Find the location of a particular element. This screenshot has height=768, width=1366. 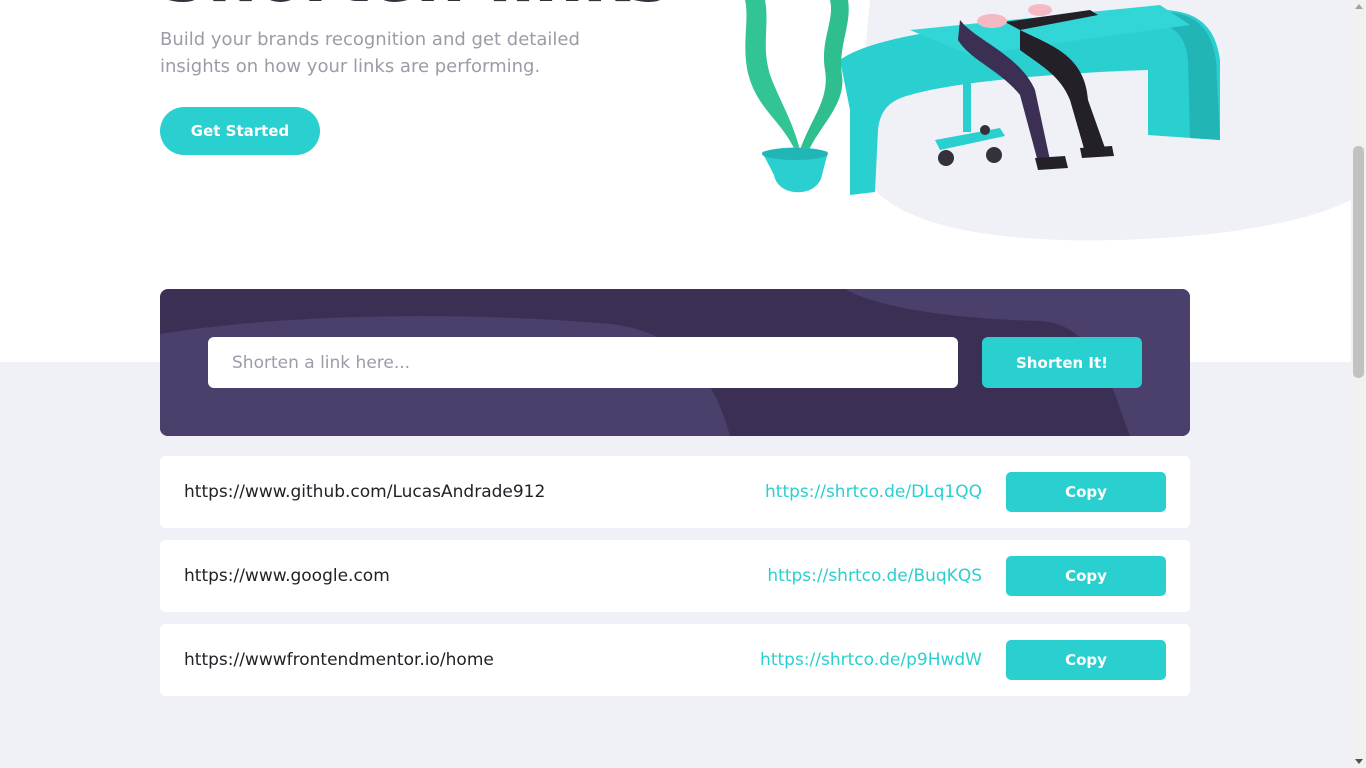

working-illustration is located at coordinates (1048, 120).